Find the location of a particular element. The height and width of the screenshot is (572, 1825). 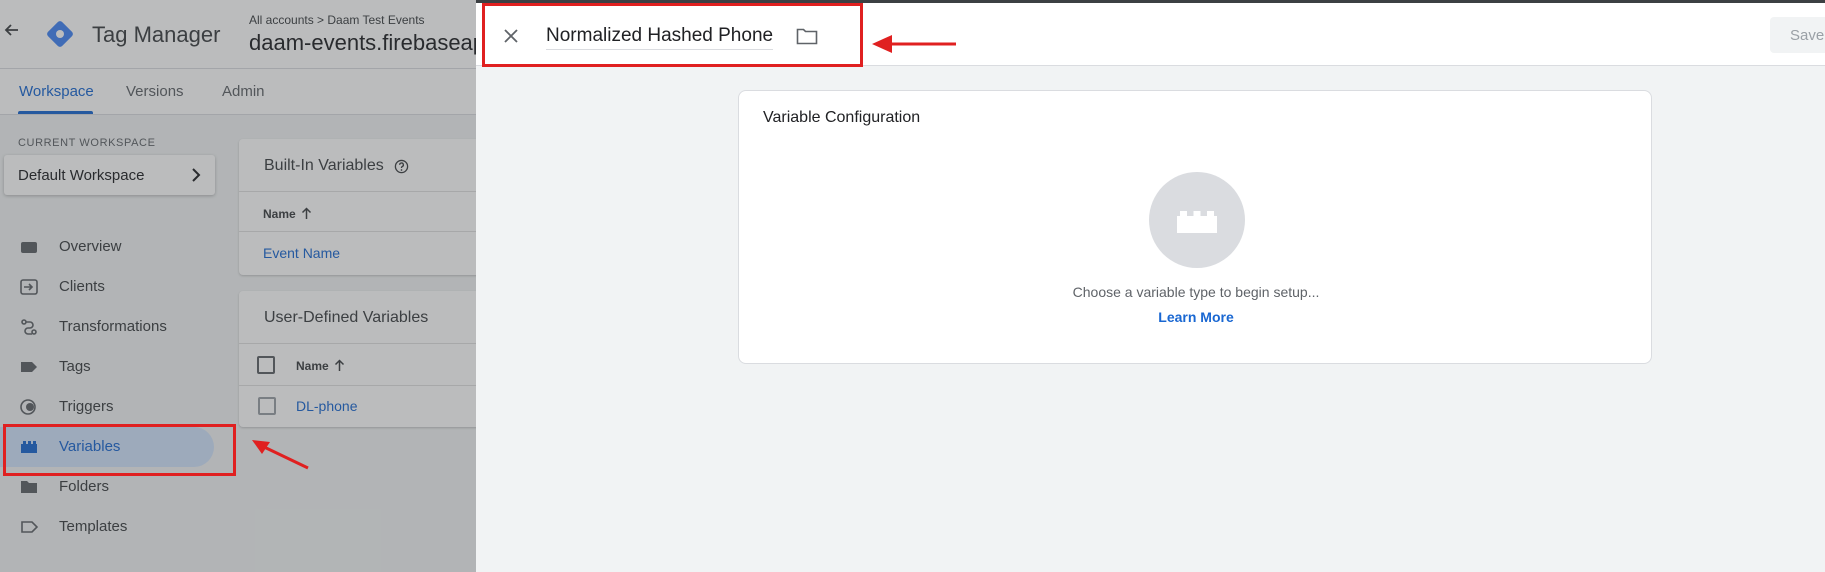

learn-more-link: Learn More is located at coordinates (1196, 317).